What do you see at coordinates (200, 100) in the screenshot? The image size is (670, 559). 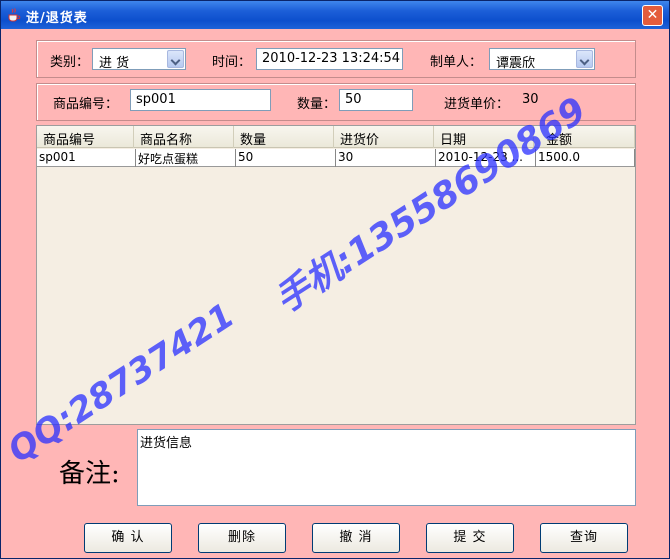 I see `product-code-field: sp001` at bounding box center [200, 100].